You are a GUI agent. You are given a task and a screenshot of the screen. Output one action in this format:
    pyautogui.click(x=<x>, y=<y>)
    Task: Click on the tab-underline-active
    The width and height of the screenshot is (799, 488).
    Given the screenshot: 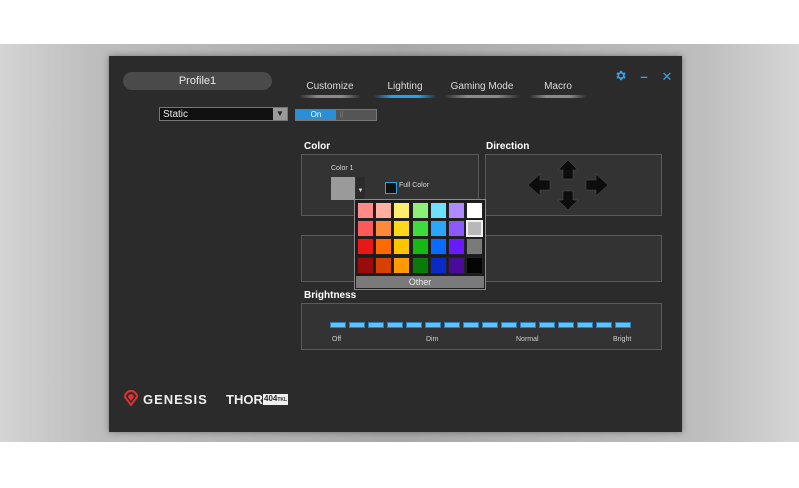 What is the action you would take?
    pyautogui.click(x=405, y=96)
    